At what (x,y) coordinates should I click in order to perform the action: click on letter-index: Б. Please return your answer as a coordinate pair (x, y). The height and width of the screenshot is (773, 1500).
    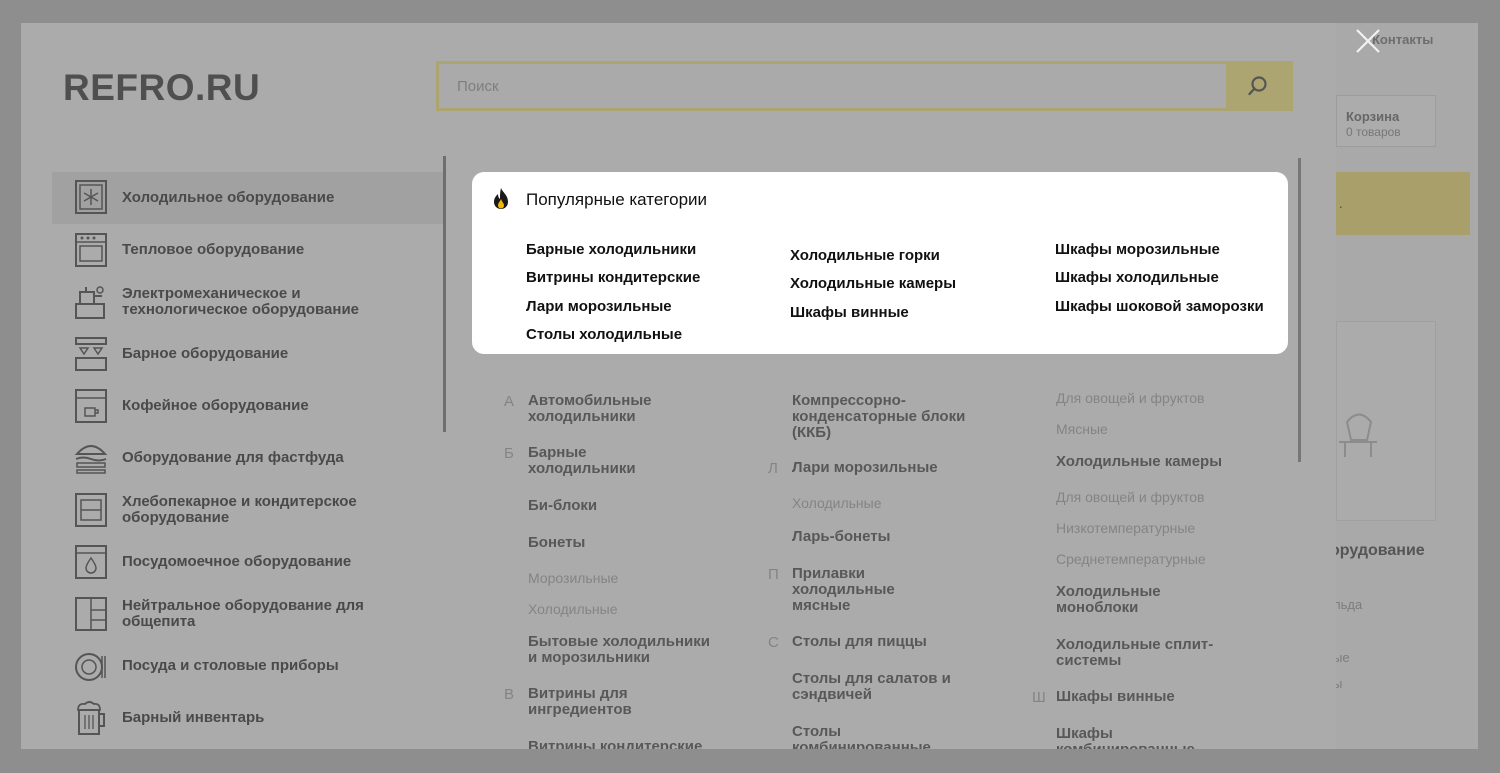
    Looking at the image, I should click on (509, 453).